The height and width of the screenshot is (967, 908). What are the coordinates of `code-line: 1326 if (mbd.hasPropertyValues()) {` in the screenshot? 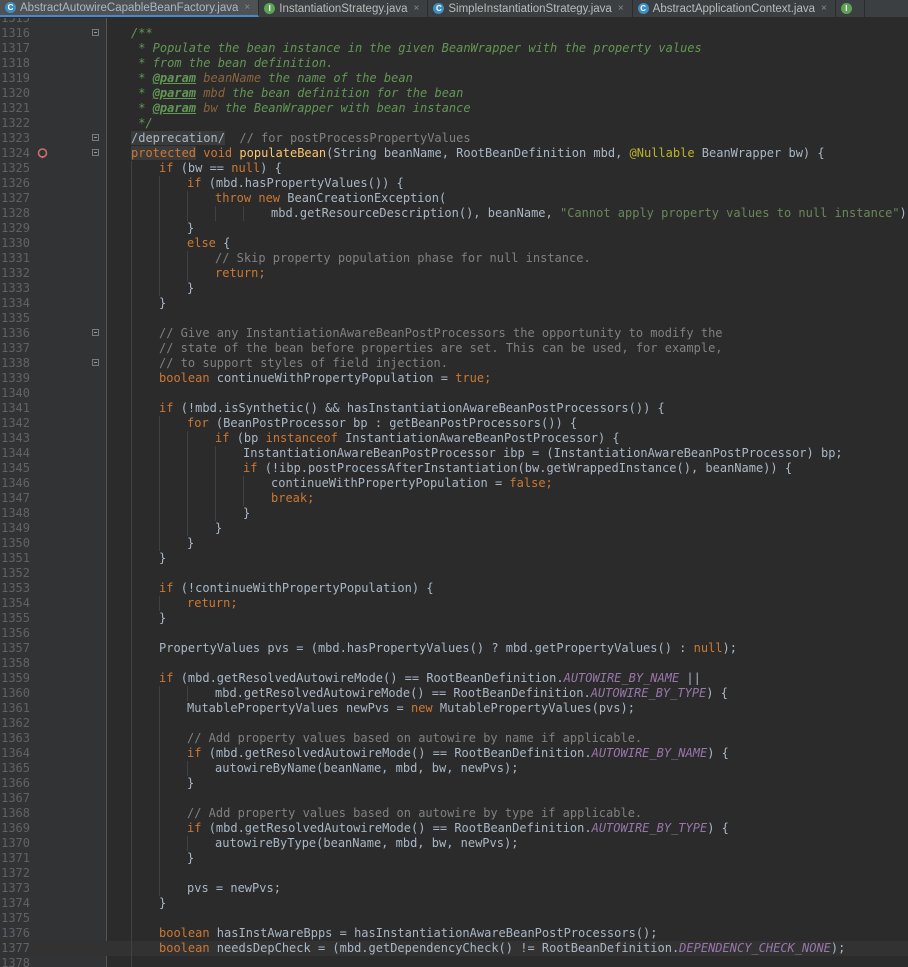 It's located at (454, 183).